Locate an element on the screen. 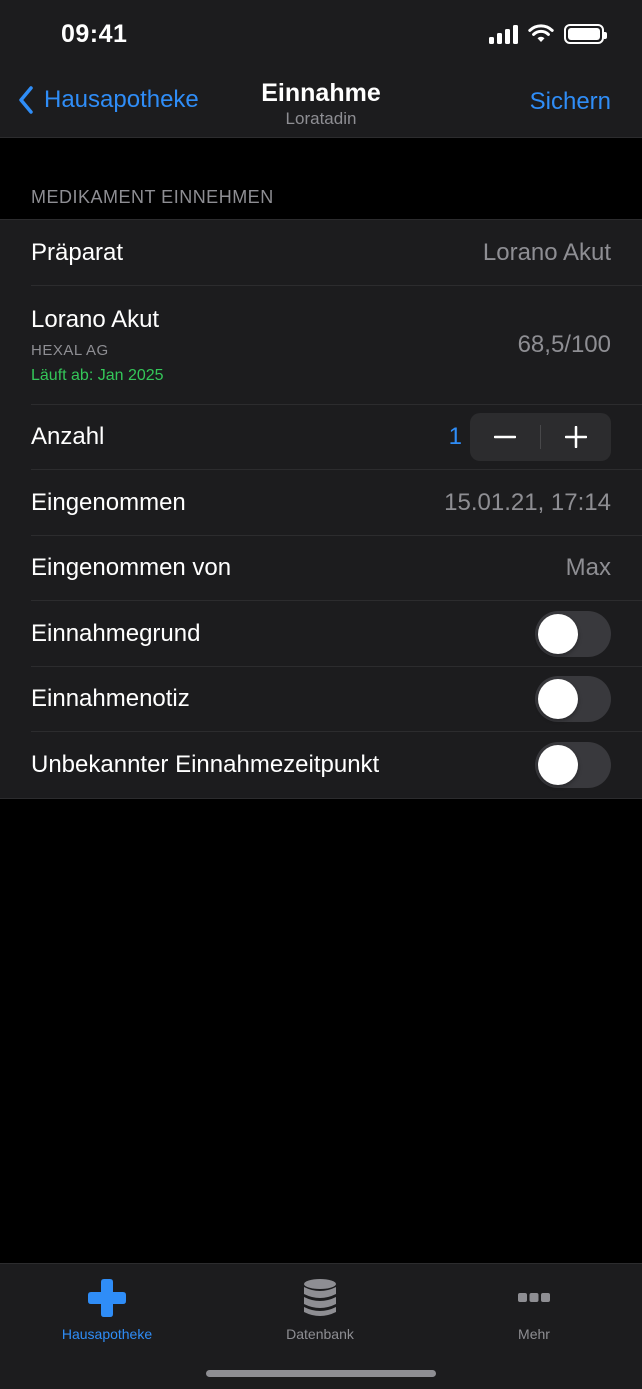  increment-button is located at coordinates (576, 437).